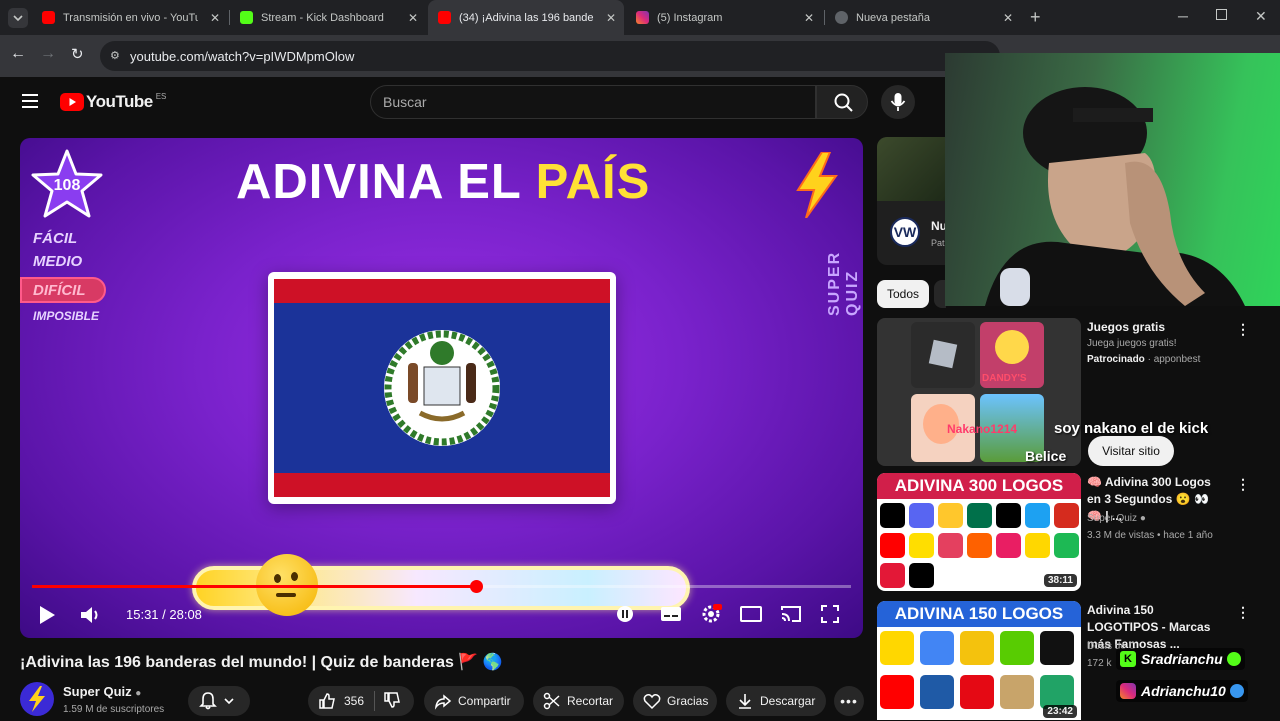 The width and height of the screenshot is (1280, 721). What do you see at coordinates (788, 701) in the screenshot?
I see `download-label: Descargar` at bounding box center [788, 701].